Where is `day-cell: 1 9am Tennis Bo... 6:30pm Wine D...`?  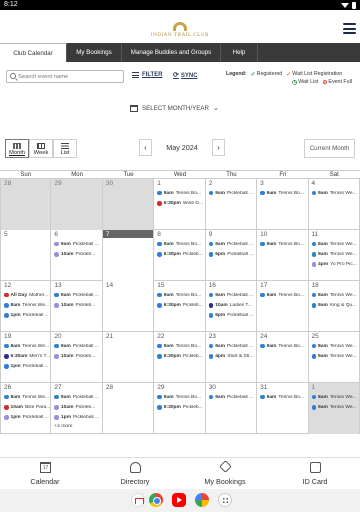
day-cell: 1 9am Tennis Bo... 6:30pm Wine D... is located at coordinates (180, 204).